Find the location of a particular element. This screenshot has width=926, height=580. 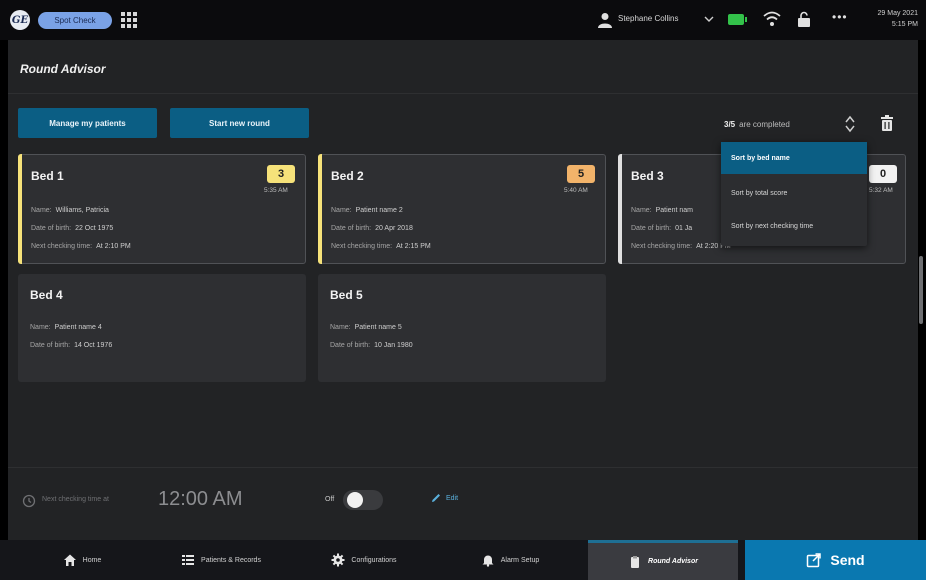

nav-config-label: Configurations is located at coordinates (374, 560).